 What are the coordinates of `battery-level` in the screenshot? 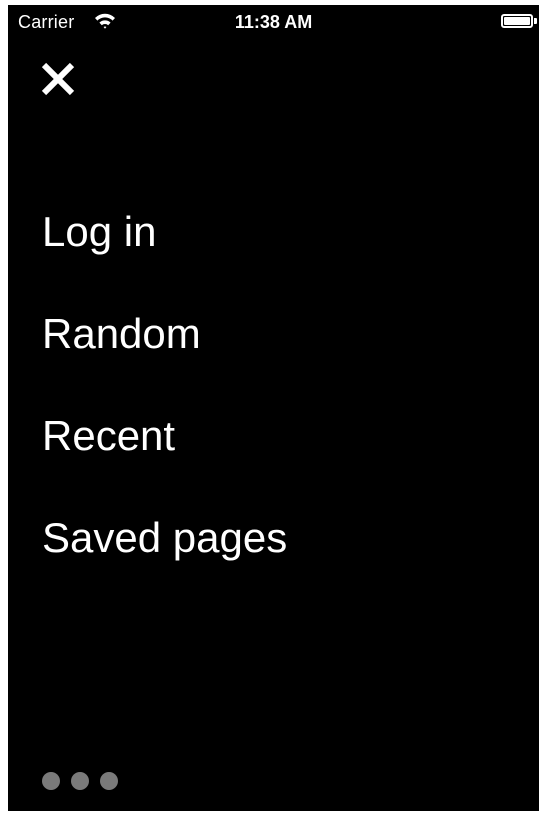 It's located at (517, 21).